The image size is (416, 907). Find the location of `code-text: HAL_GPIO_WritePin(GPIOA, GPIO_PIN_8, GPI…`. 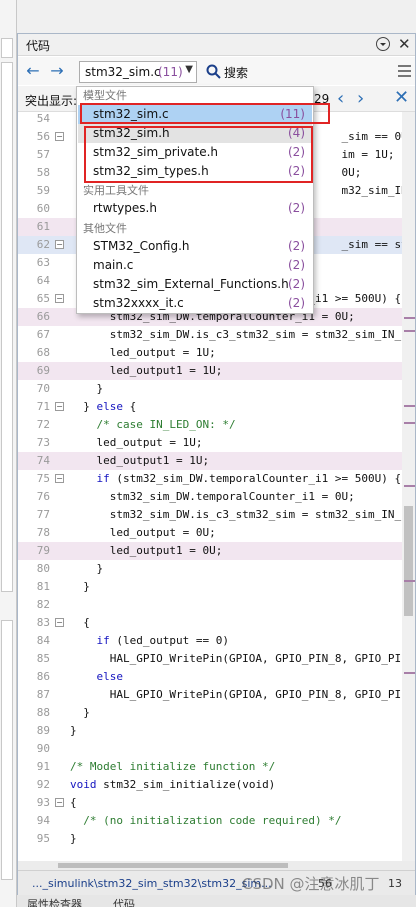

code-text: HAL_GPIO_WritePin(GPIOA, GPIO_PIN_8, GPI… is located at coordinates (236, 658).